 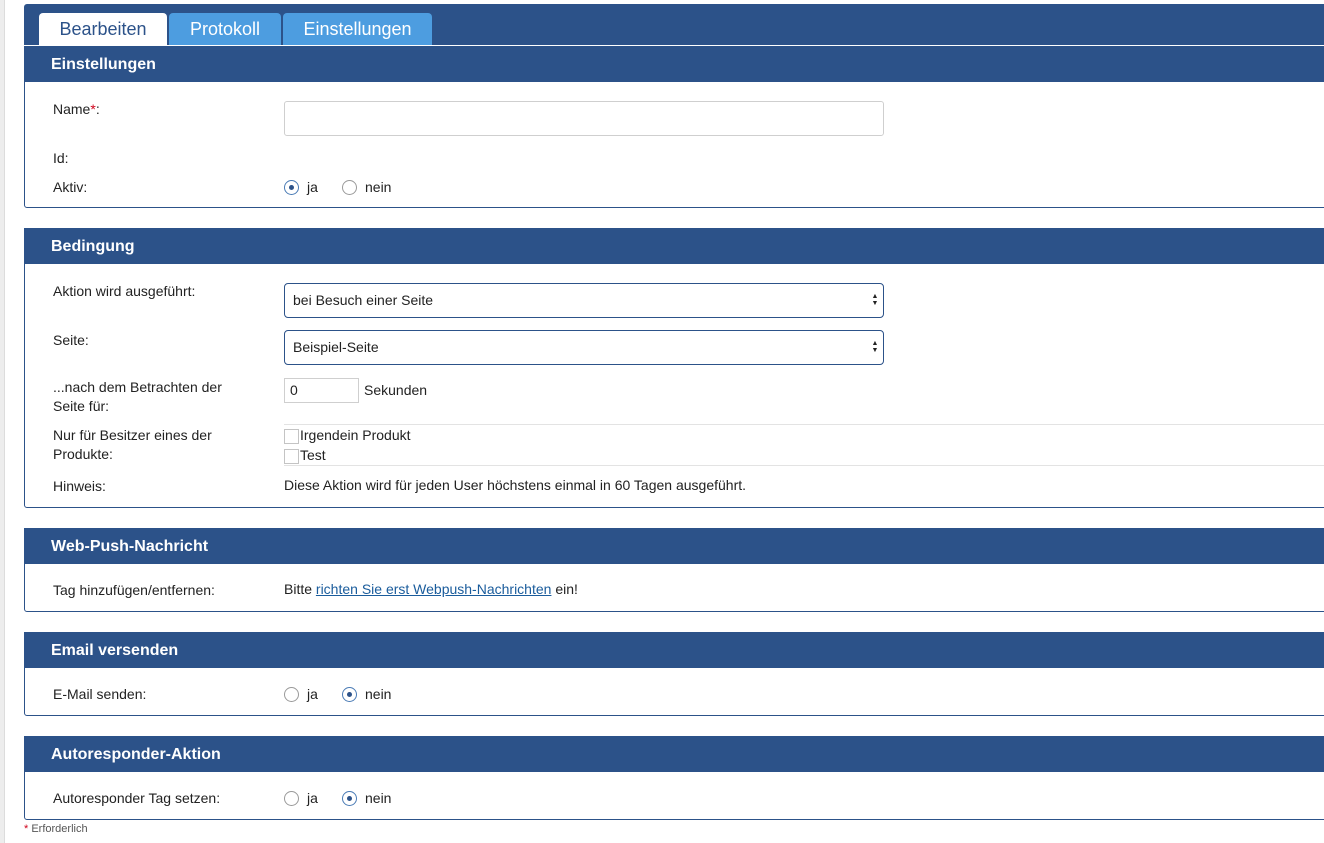 What do you see at coordinates (71, 340) in the screenshot?
I see `page-label: Seite:` at bounding box center [71, 340].